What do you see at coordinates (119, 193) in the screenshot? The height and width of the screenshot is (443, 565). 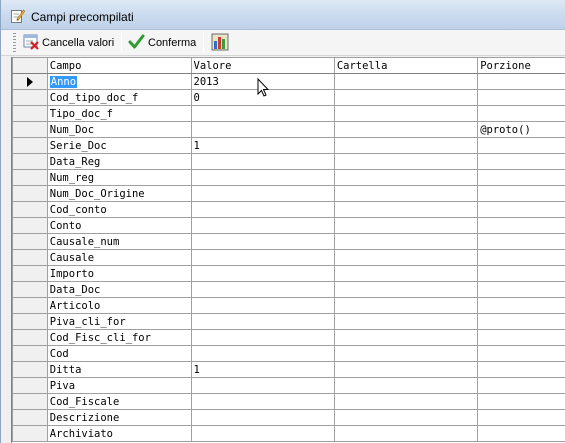 I see `cell-campo: Num_Doc_Origine` at bounding box center [119, 193].